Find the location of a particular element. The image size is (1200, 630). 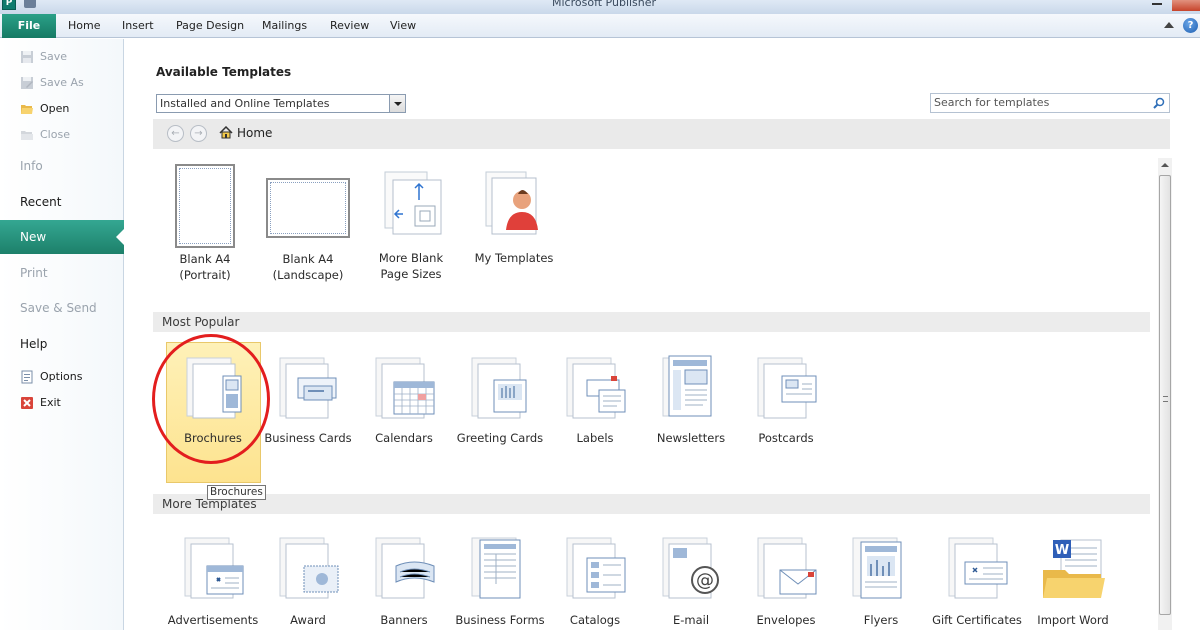

title-bar: P Microsoft Publisher is located at coordinates (600, 7).